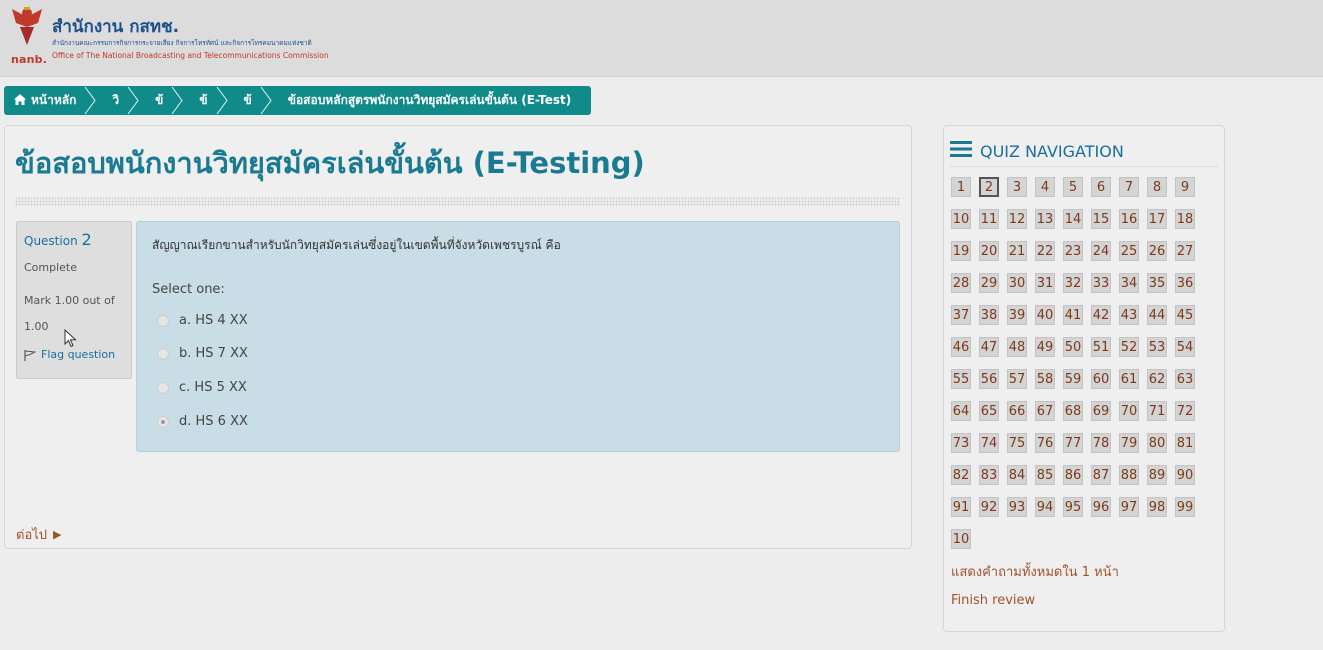 This screenshot has height=650, width=1323. I want to click on quiz-nav-button: 54, so click(1185, 347).